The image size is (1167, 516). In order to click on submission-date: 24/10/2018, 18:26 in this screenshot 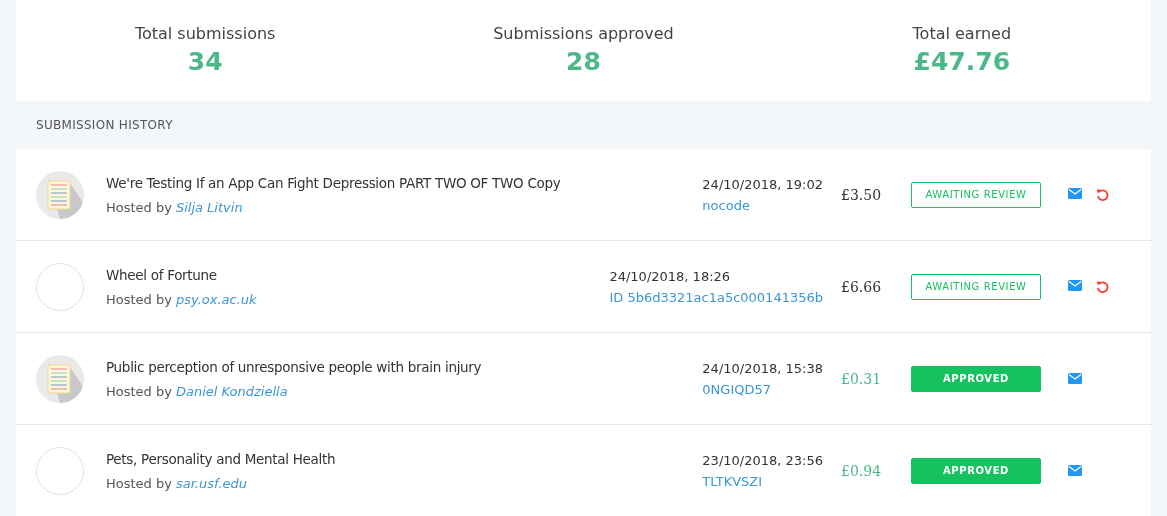, I will do `click(670, 276)`.